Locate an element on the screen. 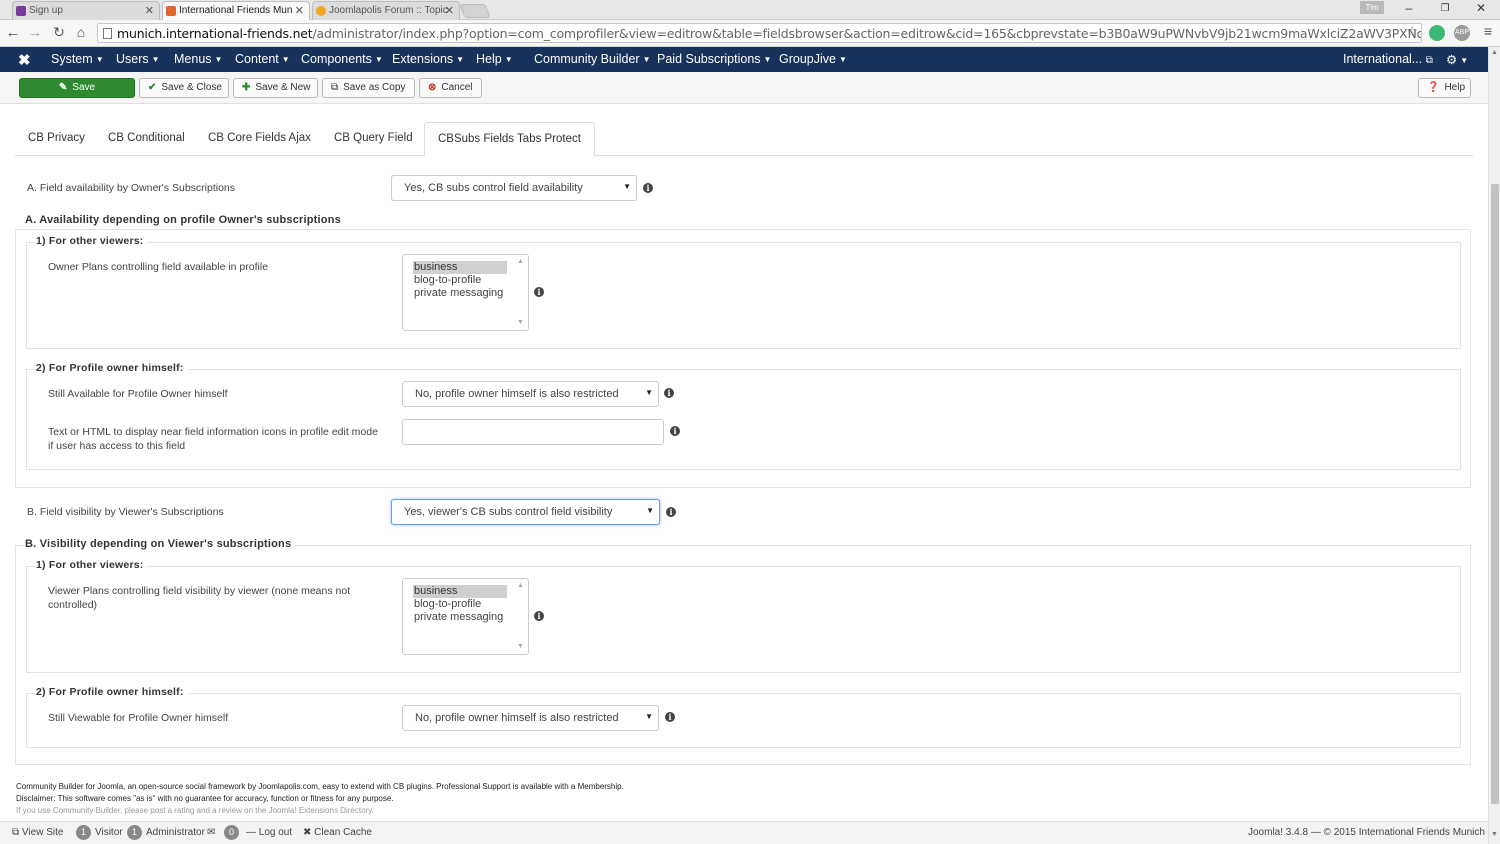  forward-arrow-icon: → is located at coordinates (35, 32).